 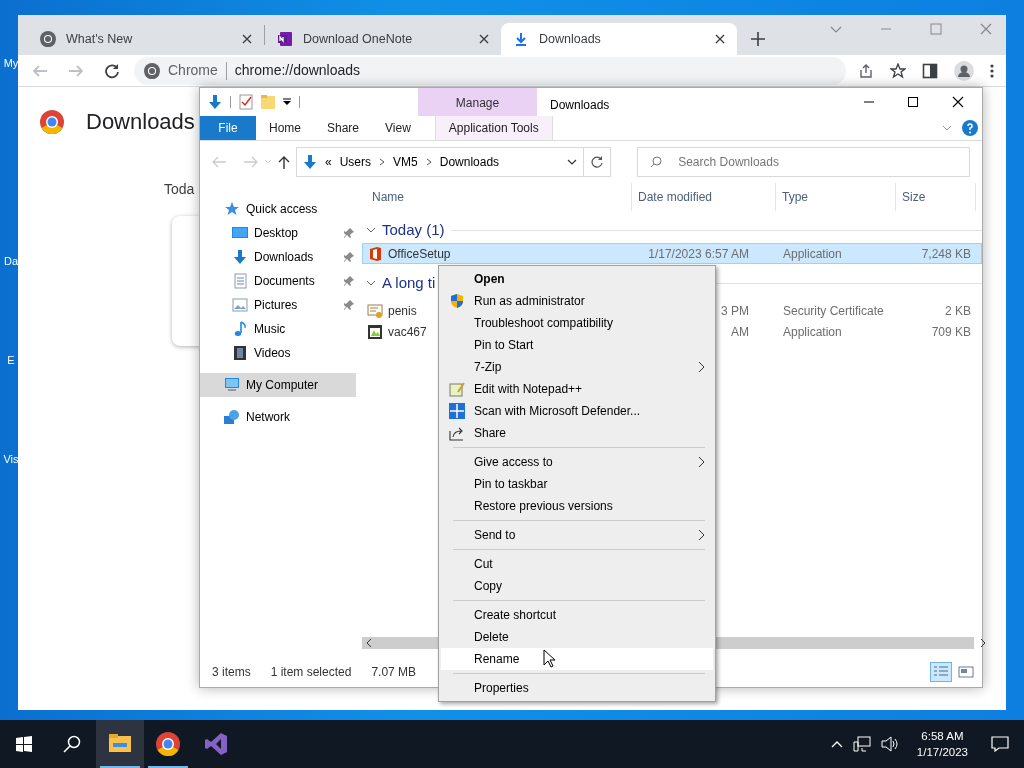 I want to click on table-cell-text: Application, so click(x=812, y=254).